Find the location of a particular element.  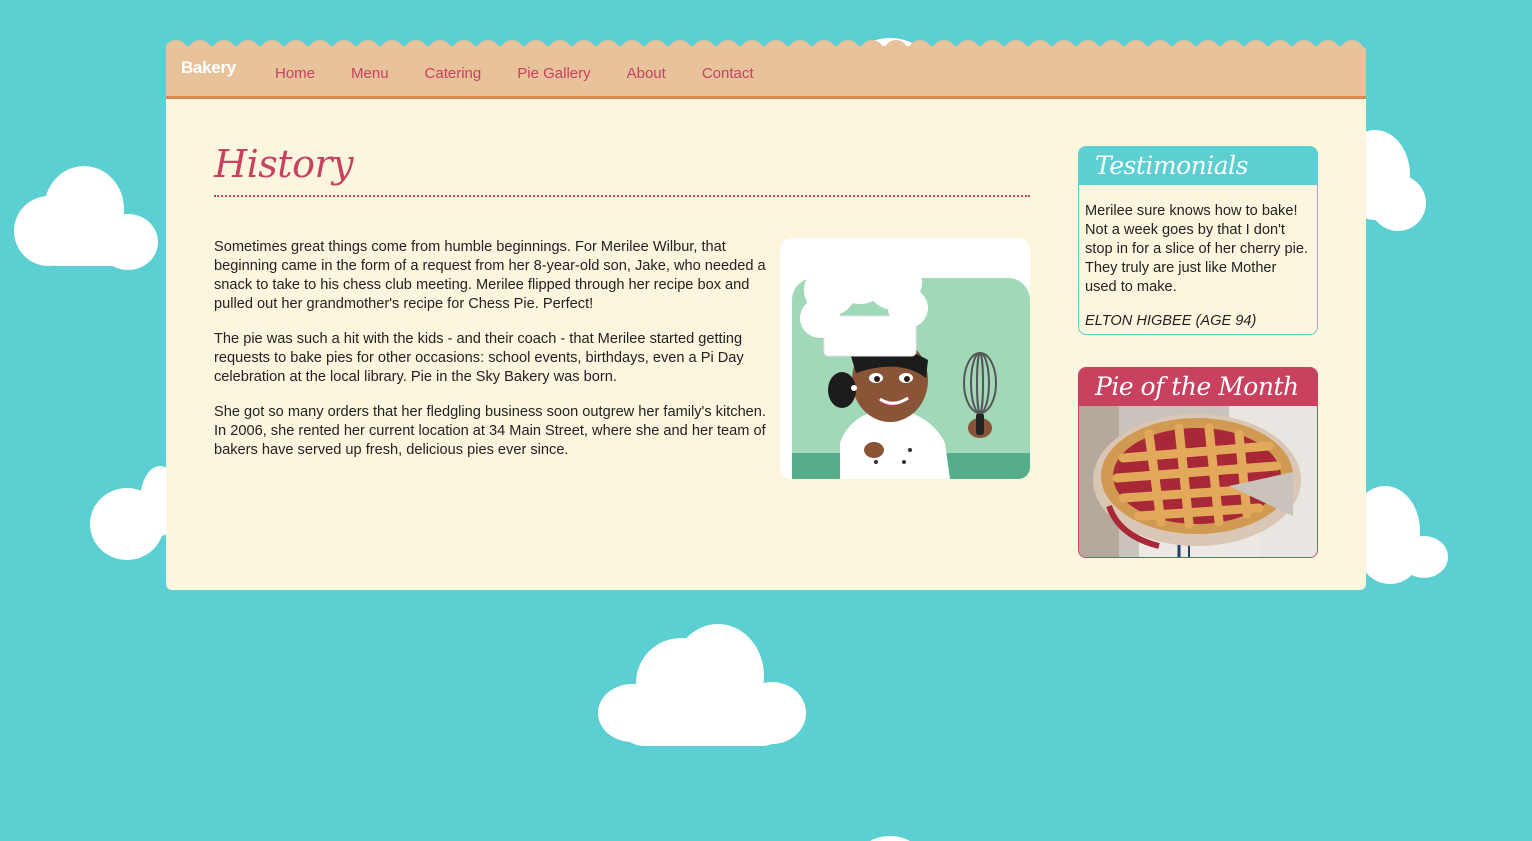

nav-link-home: Home is located at coordinates (295, 73).